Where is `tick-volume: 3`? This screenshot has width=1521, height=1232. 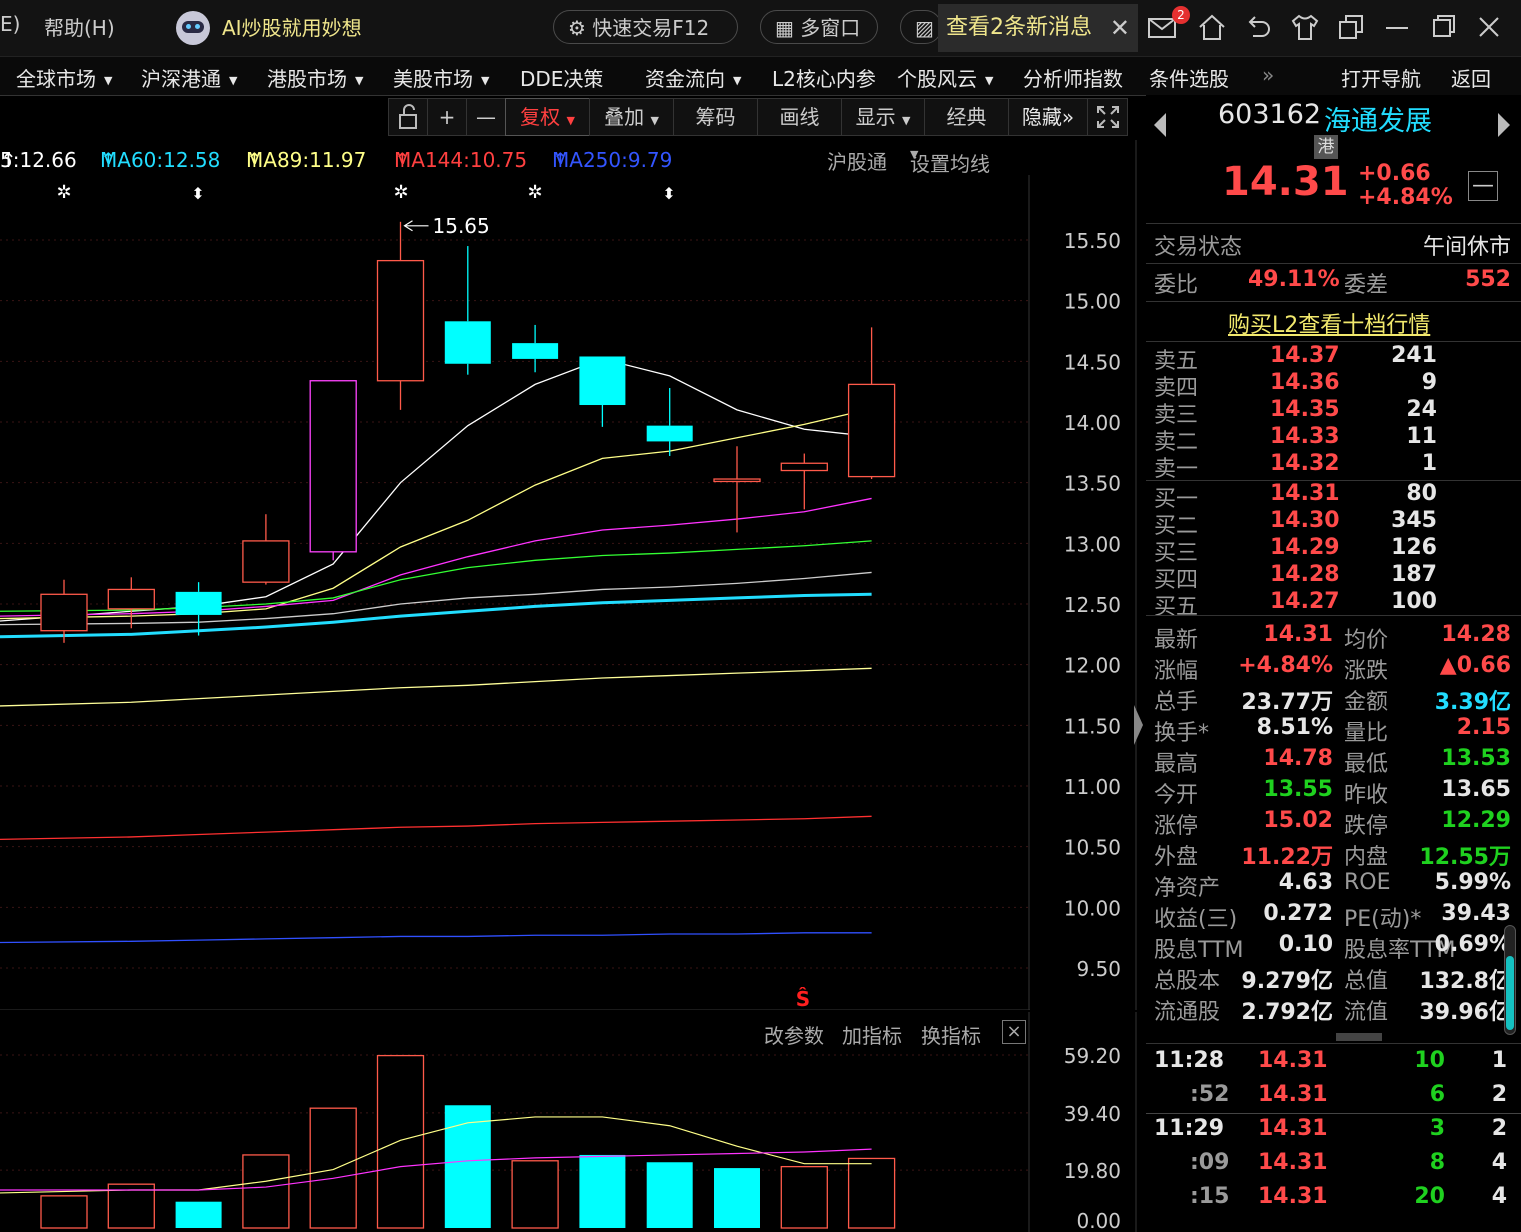
tick-volume: 3 is located at coordinates (1437, 1128).